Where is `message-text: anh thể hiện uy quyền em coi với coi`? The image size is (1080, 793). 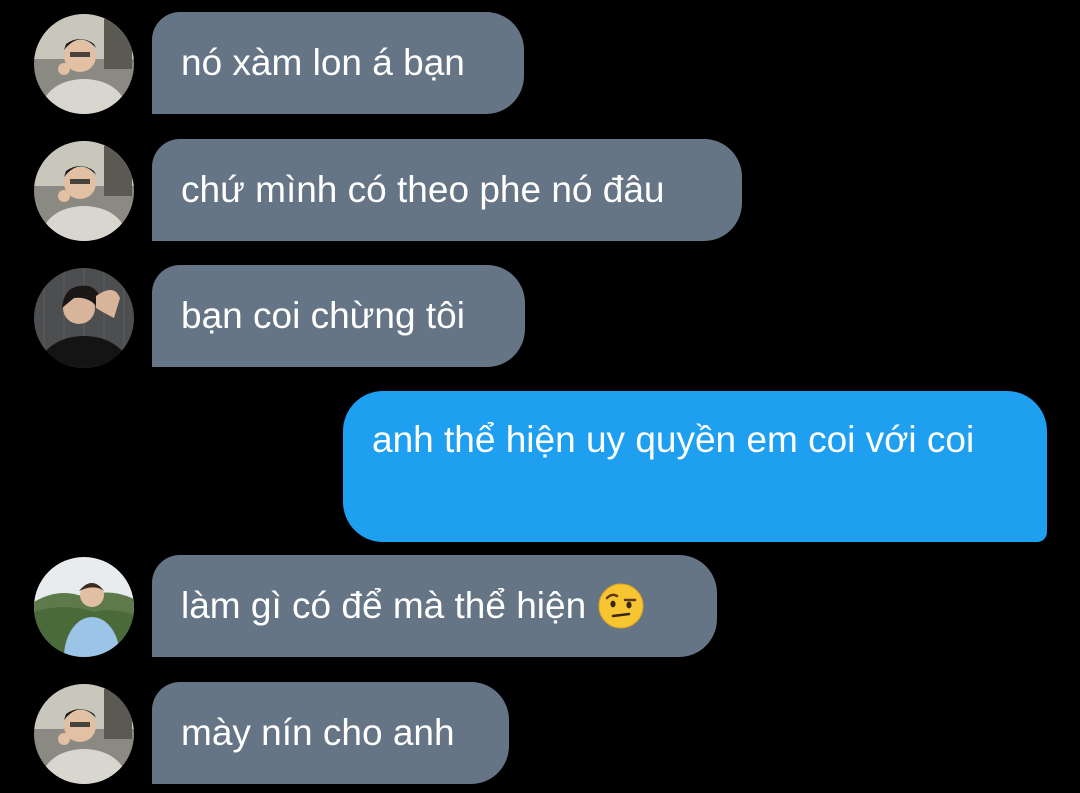 message-text: anh thể hiện uy quyền em coi với coi is located at coordinates (673, 439).